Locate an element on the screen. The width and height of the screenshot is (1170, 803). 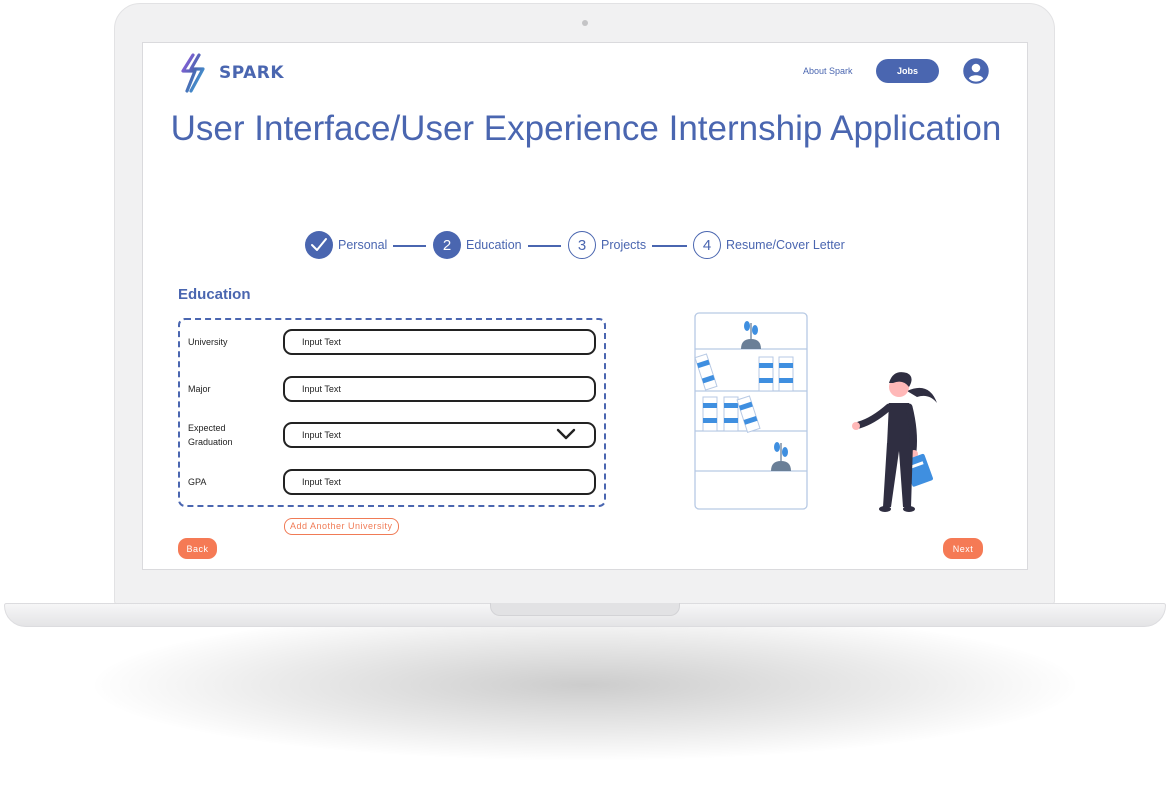
nav-about-link: About Spark is located at coordinates (828, 71).